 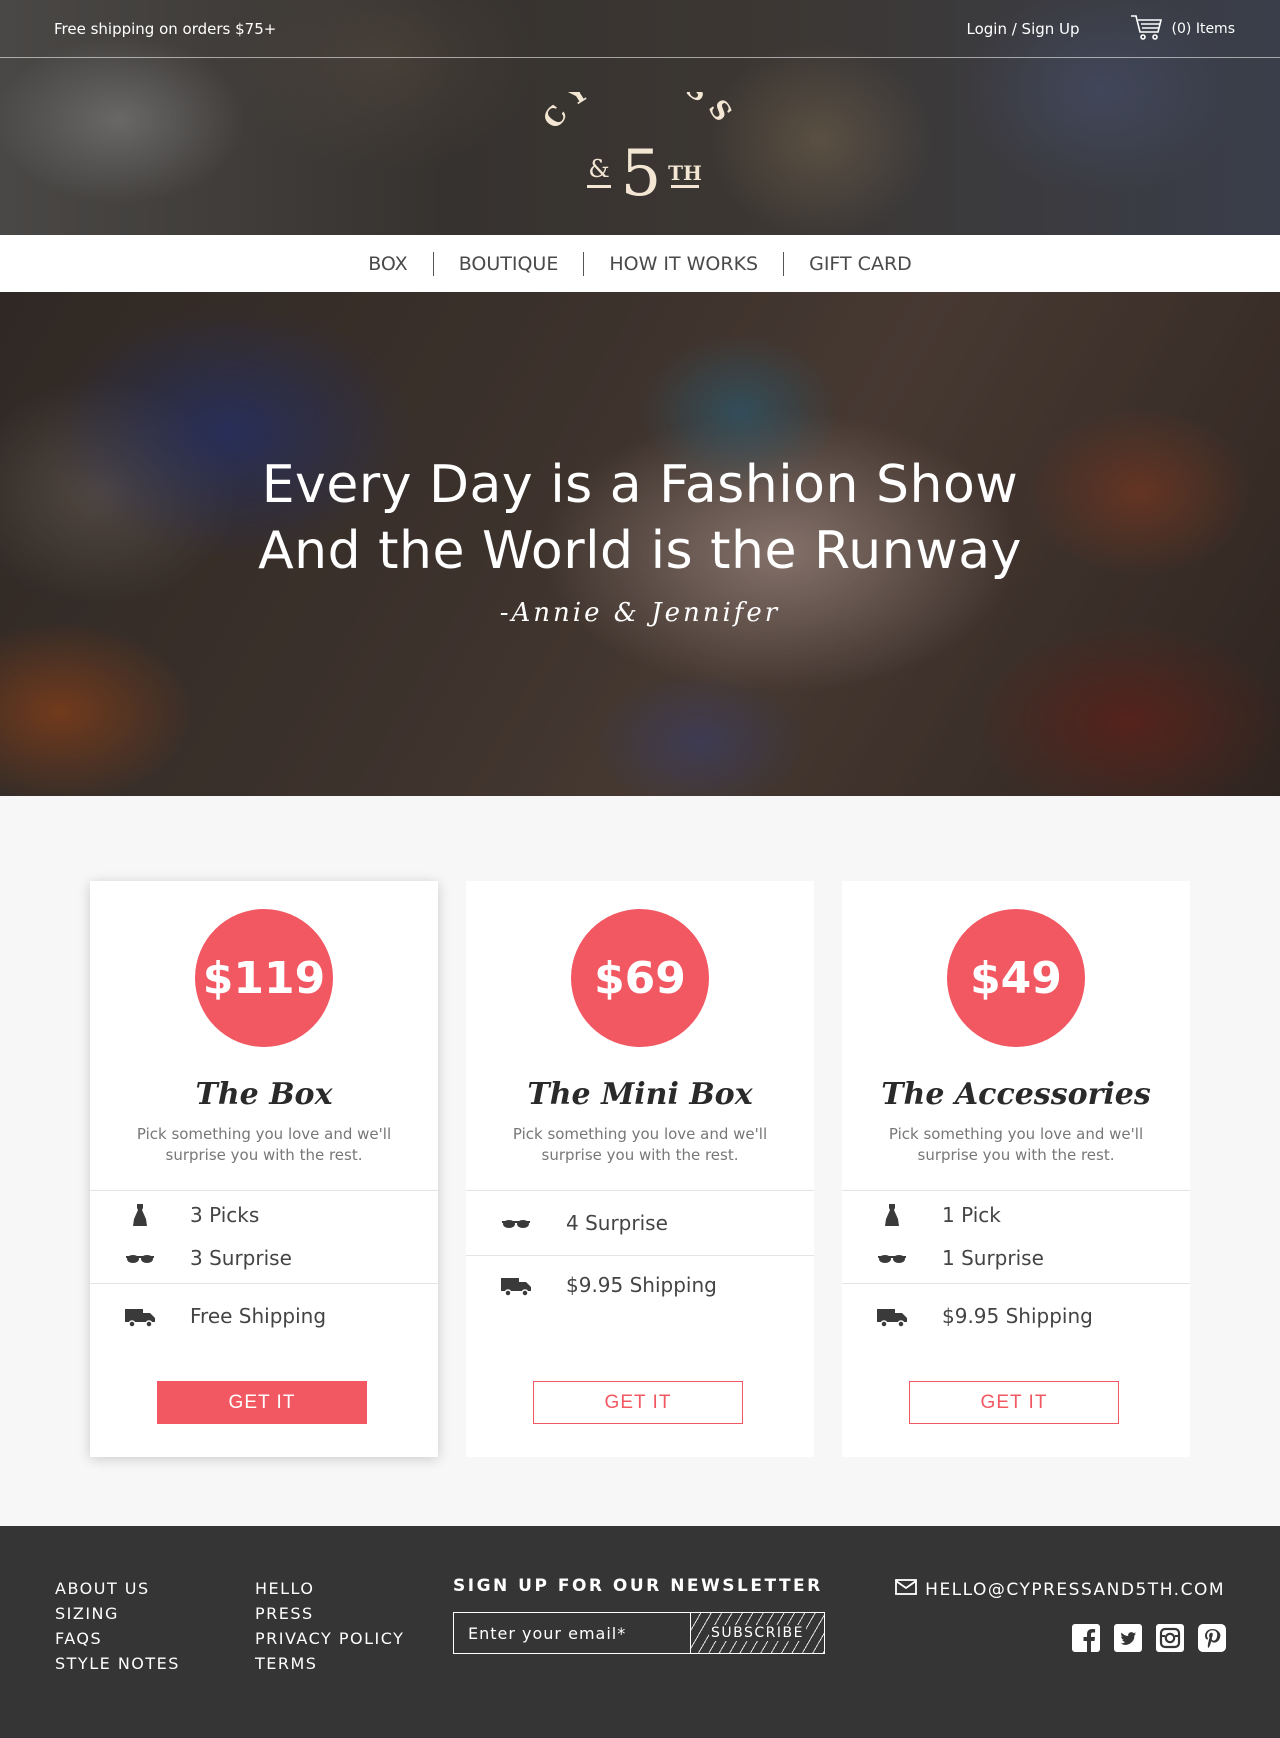 I want to click on shipping-row: Free Shipping, so click(x=264, y=1316).